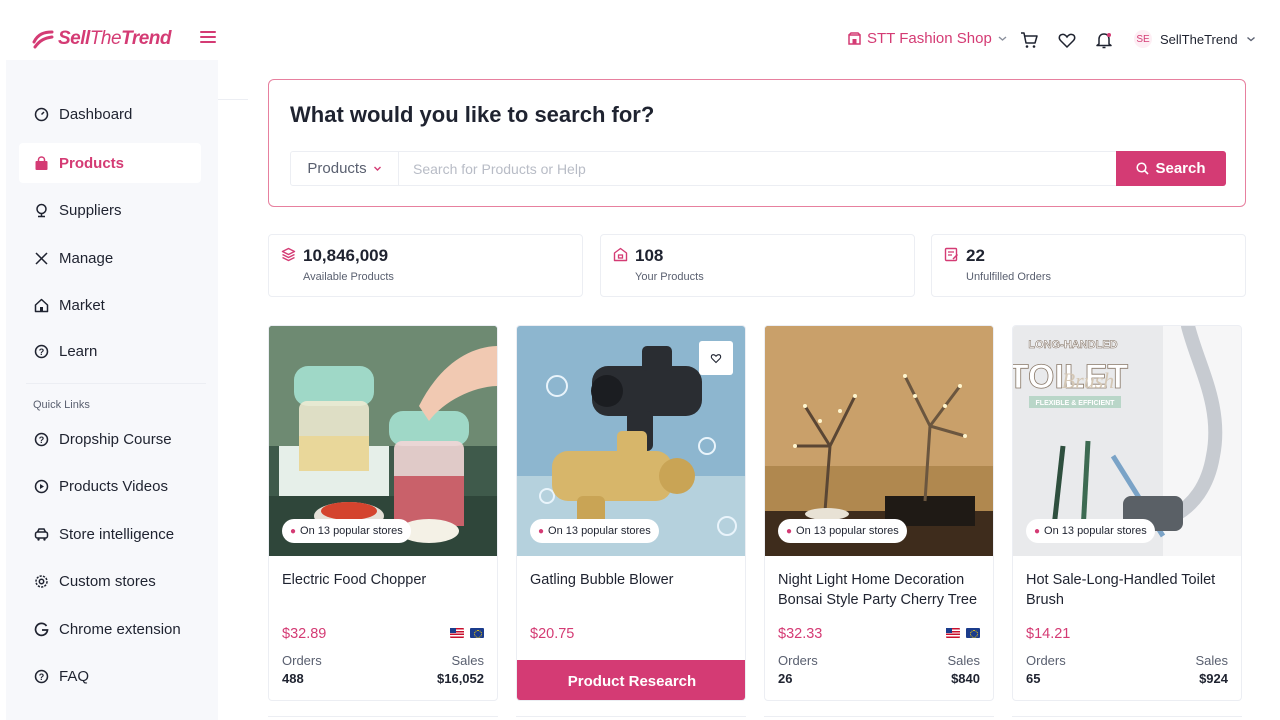 This screenshot has height=720, width=1280. I want to click on user-name: SellTheTrend, so click(1199, 39).